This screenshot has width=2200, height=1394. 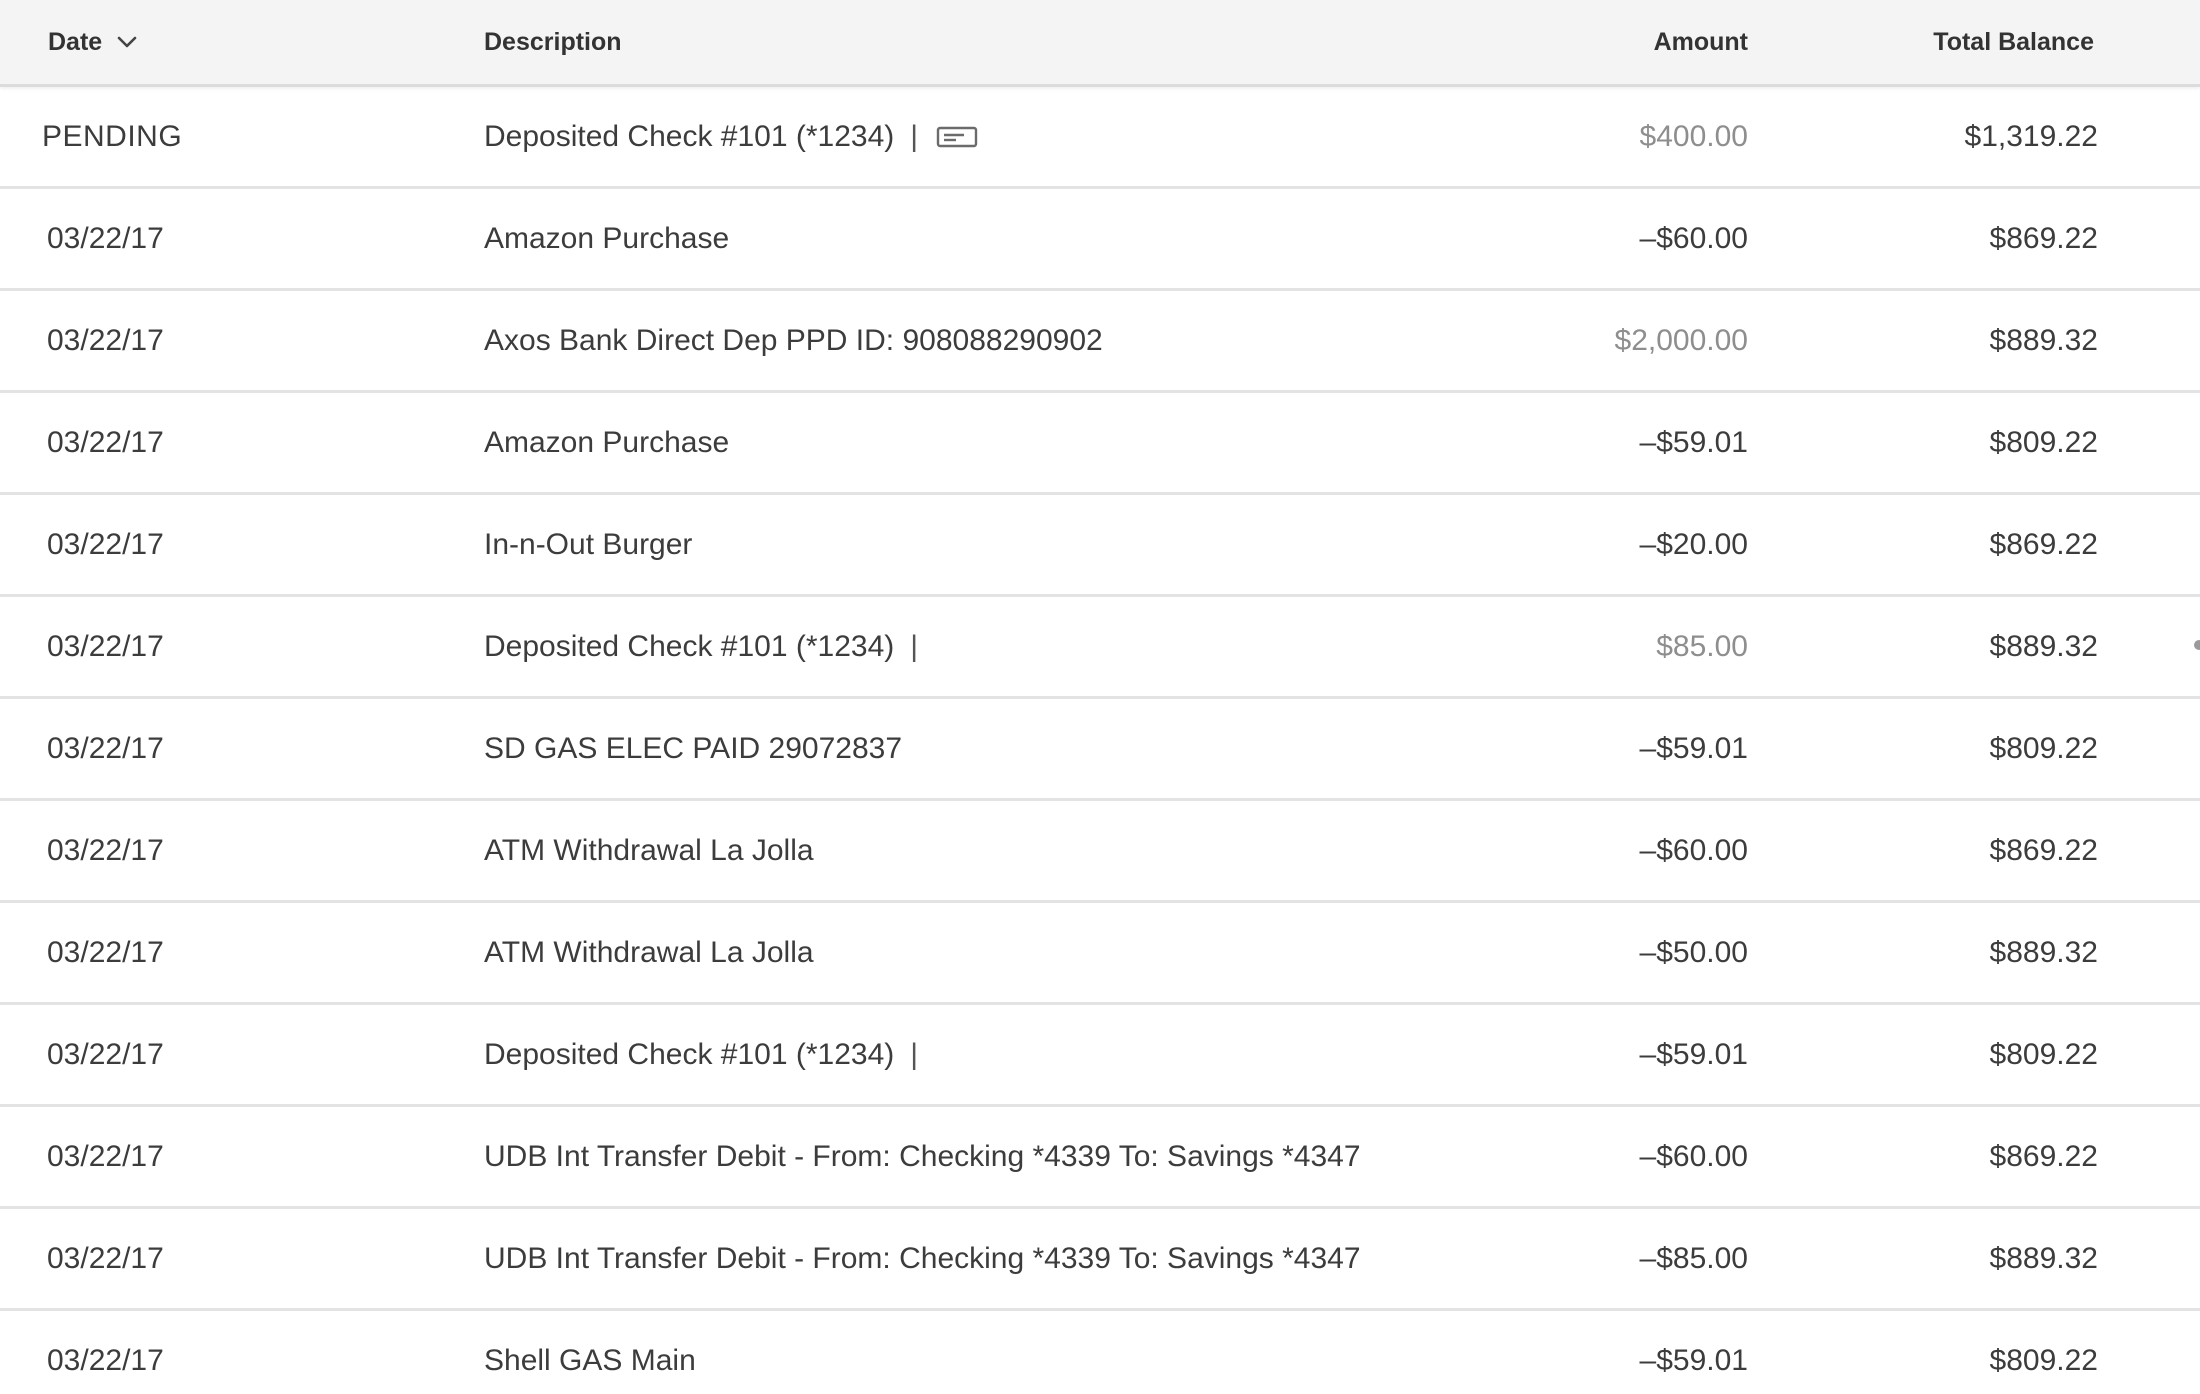 I want to click on row-description: SD GAS ELEC PAID 29072837, so click(x=693, y=748).